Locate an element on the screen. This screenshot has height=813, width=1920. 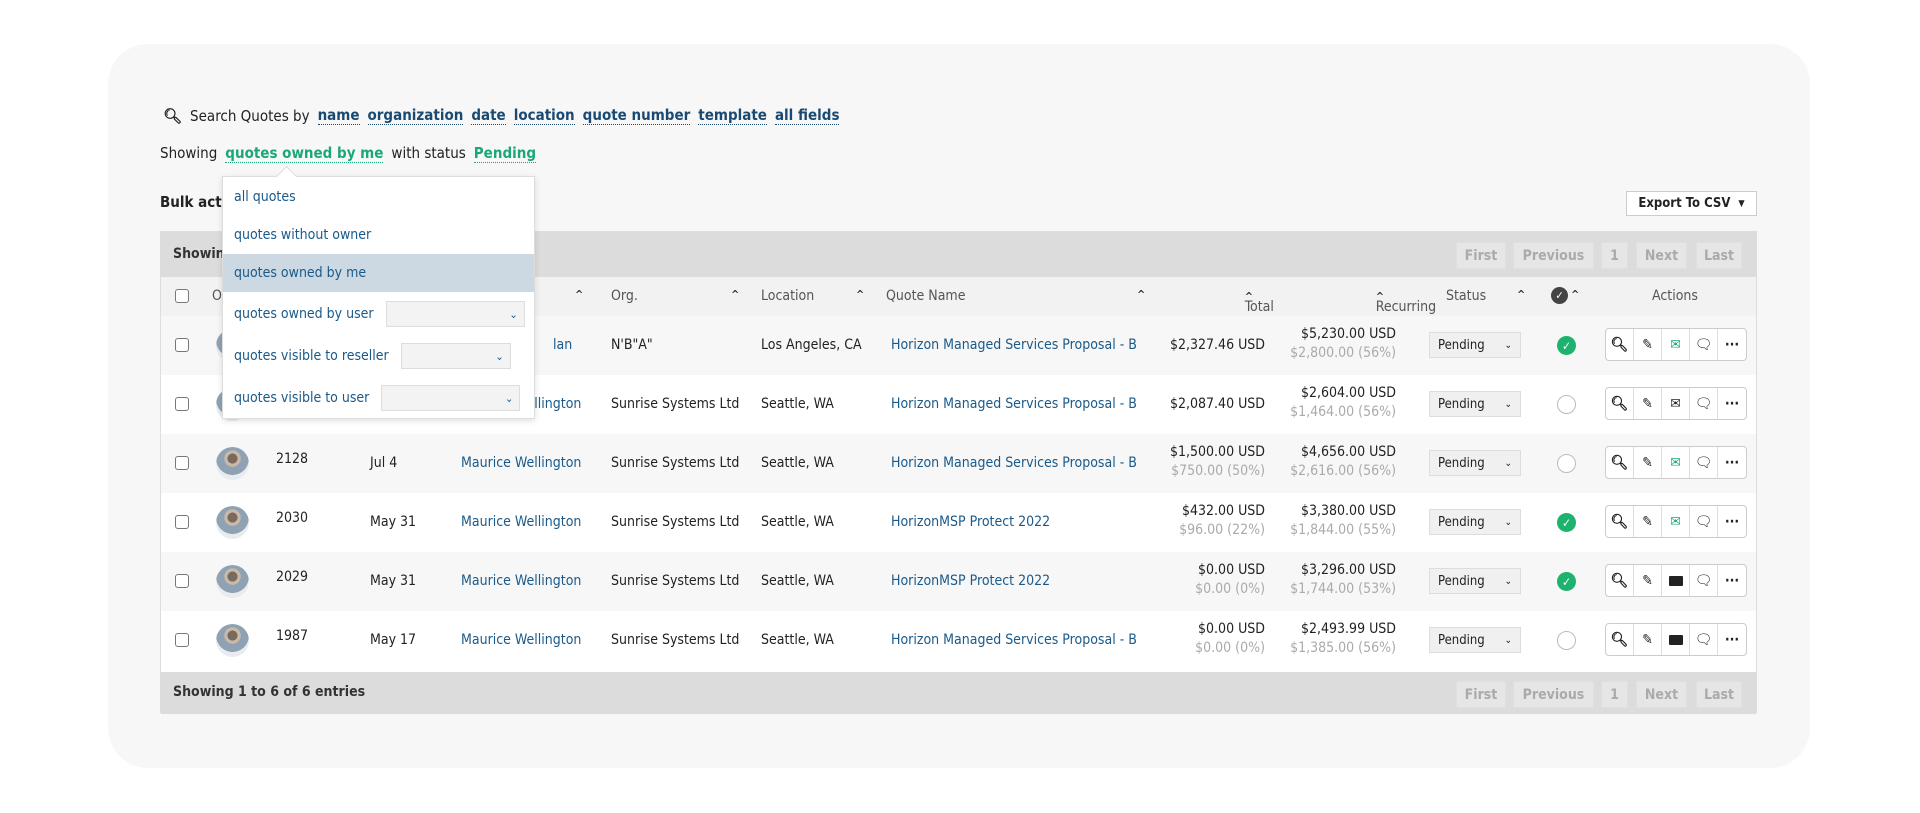
export-csv-button: Export To CSV ▼ is located at coordinates (1691, 203).